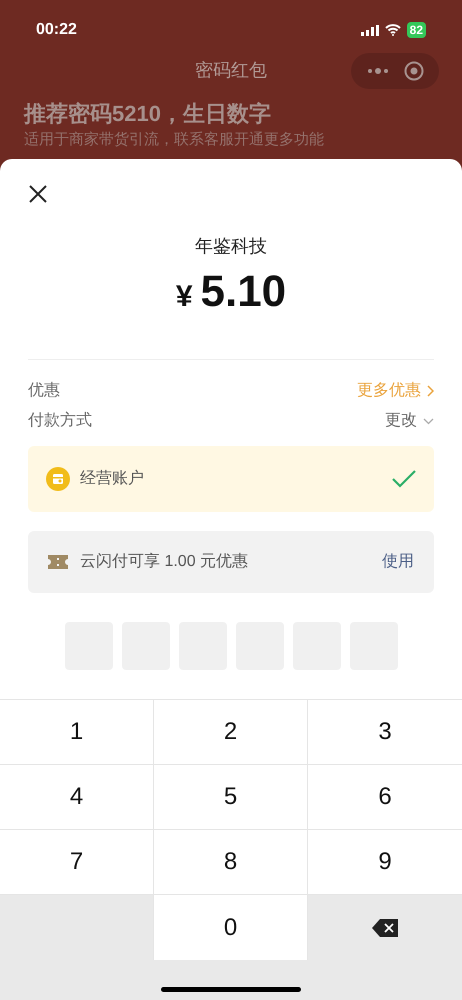 The height and width of the screenshot is (1000, 462). Describe the element at coordinates (112, 478) in the screenshot. I see `account-name: 经营账户` at that location.